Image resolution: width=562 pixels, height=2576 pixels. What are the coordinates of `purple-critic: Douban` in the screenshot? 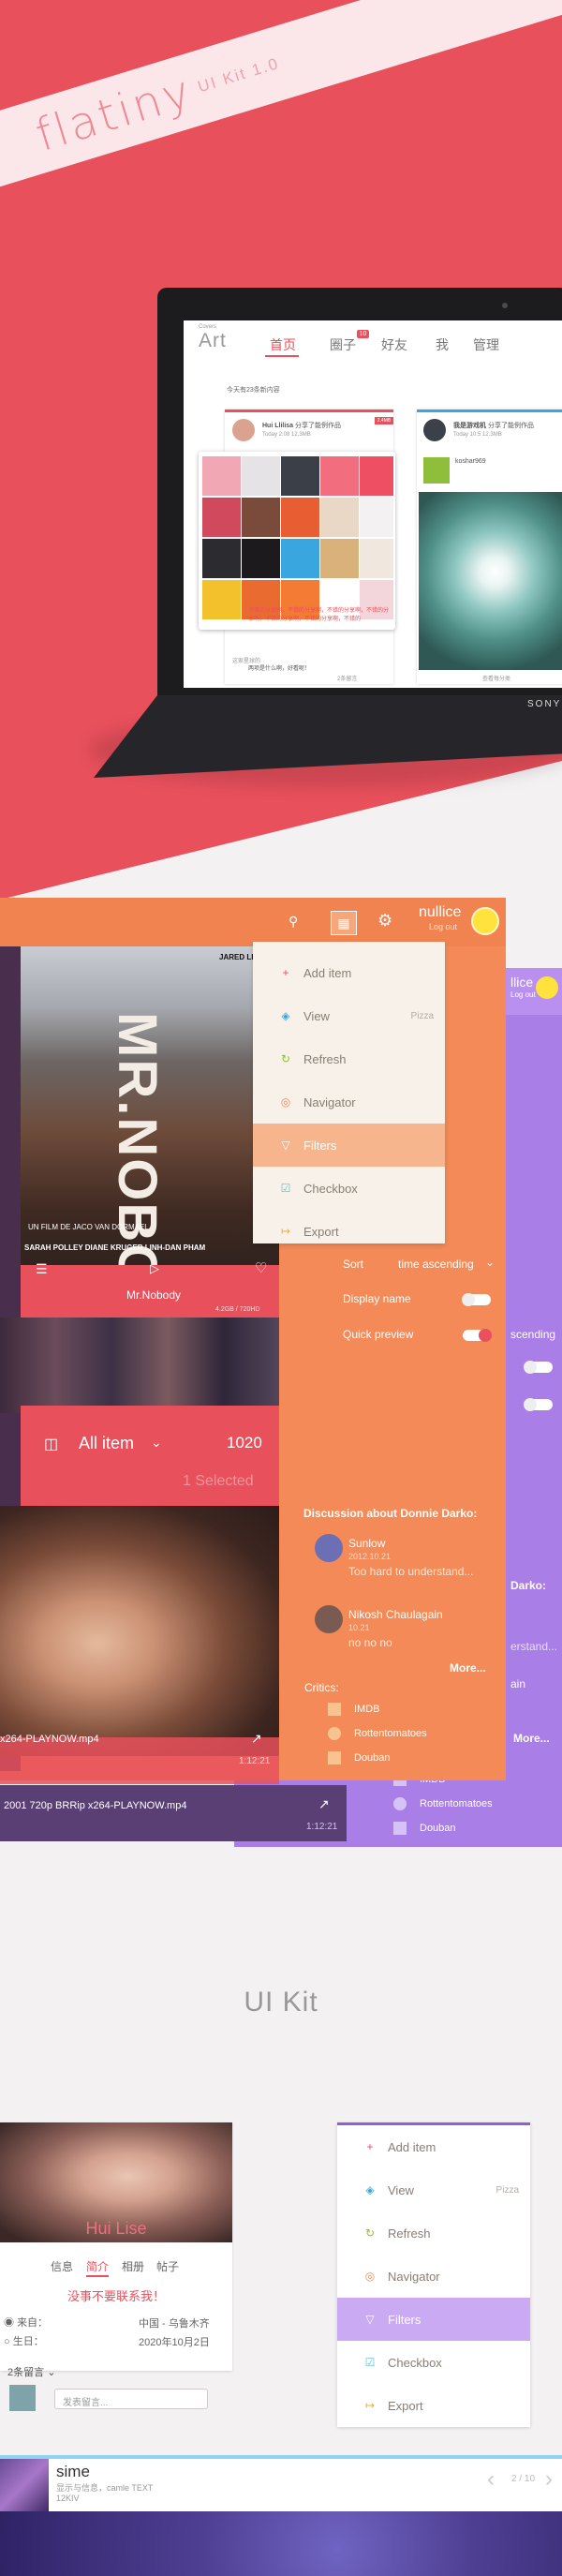 It's located at (438, 1828).